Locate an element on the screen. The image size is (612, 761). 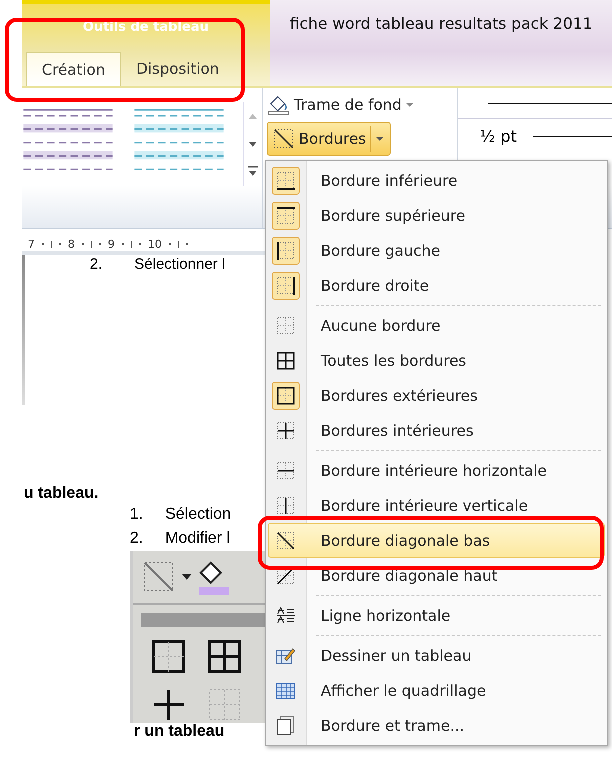
inside-vertical-border-icon is located at coordinates (286, 506).